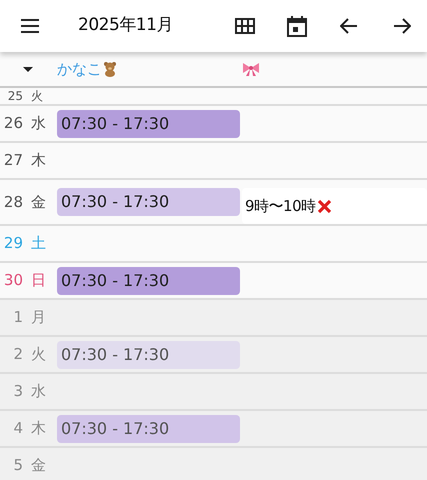 Image resolution: width=427 pixels, height=480 pixels. Describe the element at coordinates (110, 69) in the screenshot. I see `teddy-bear-icon` at that location.